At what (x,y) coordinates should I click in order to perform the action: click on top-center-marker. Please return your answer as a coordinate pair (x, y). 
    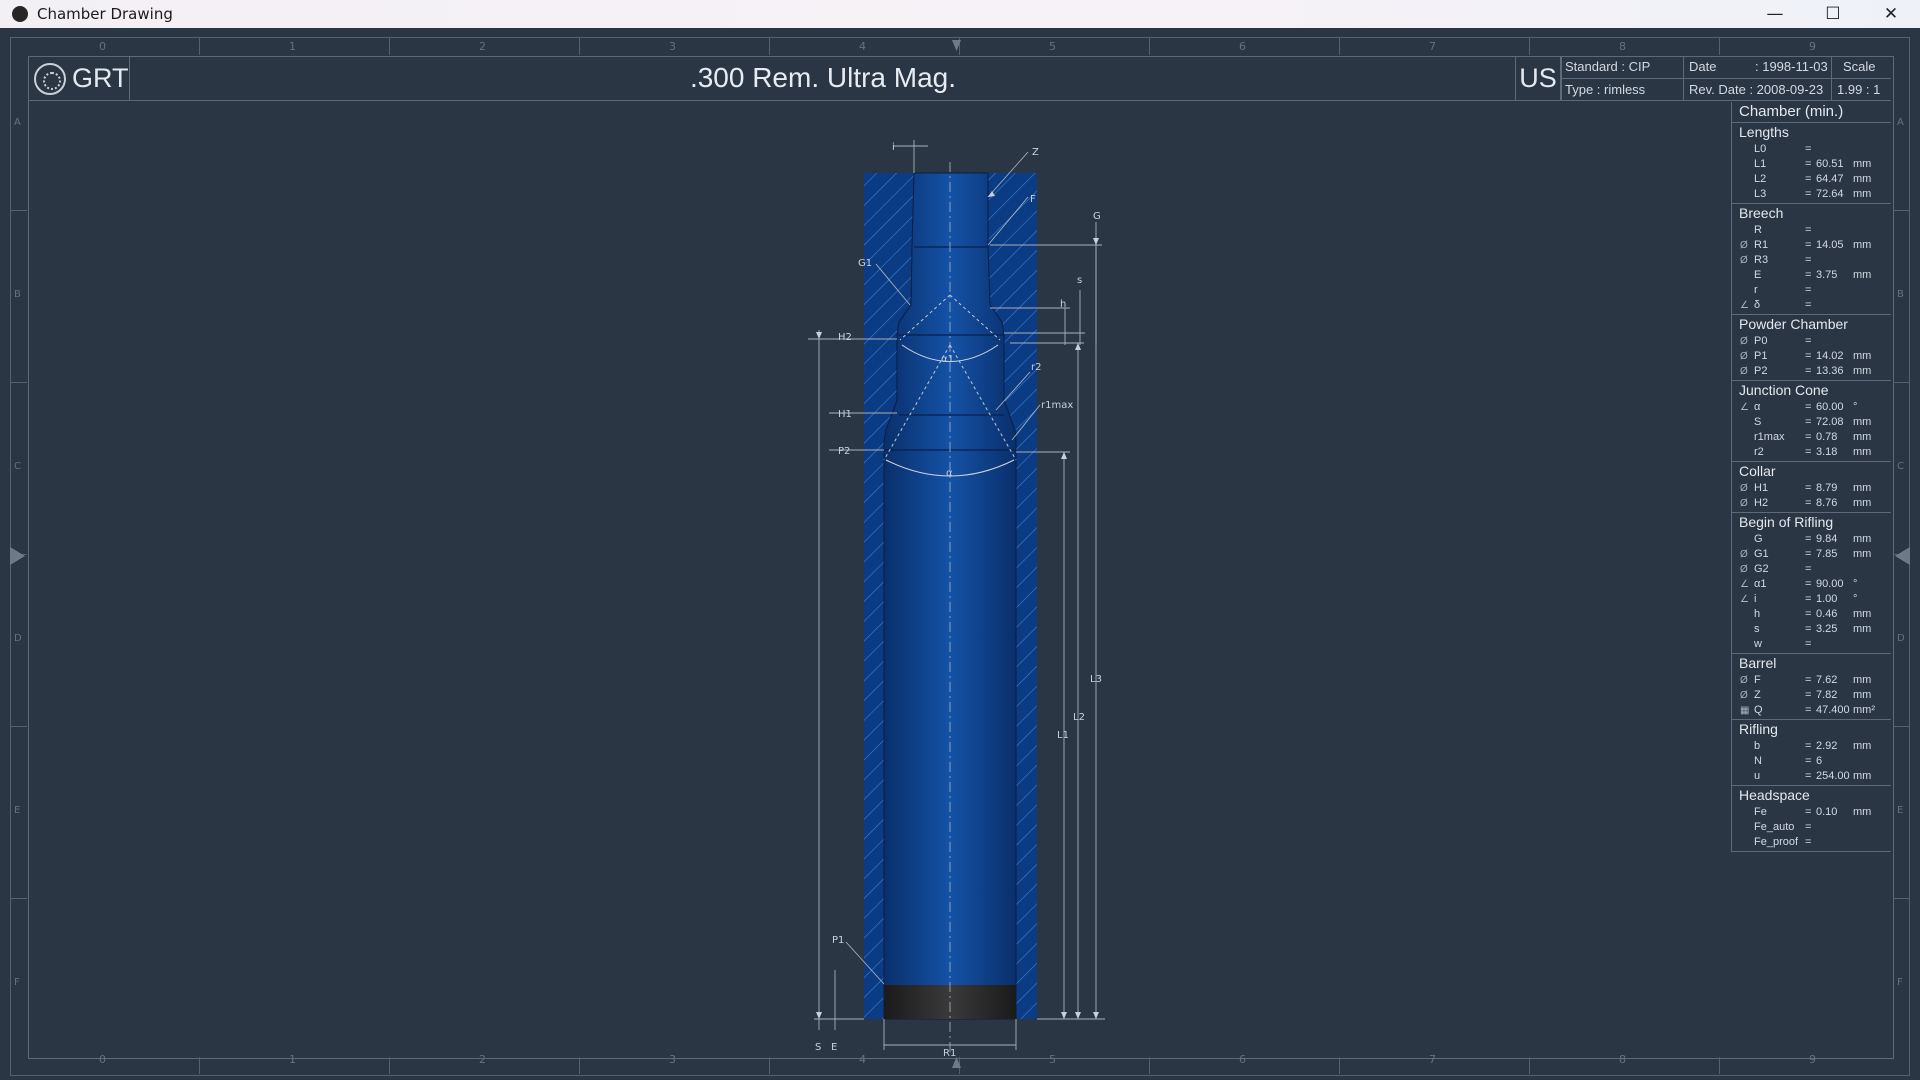
    Looking at the image, I should click on (956, 45).